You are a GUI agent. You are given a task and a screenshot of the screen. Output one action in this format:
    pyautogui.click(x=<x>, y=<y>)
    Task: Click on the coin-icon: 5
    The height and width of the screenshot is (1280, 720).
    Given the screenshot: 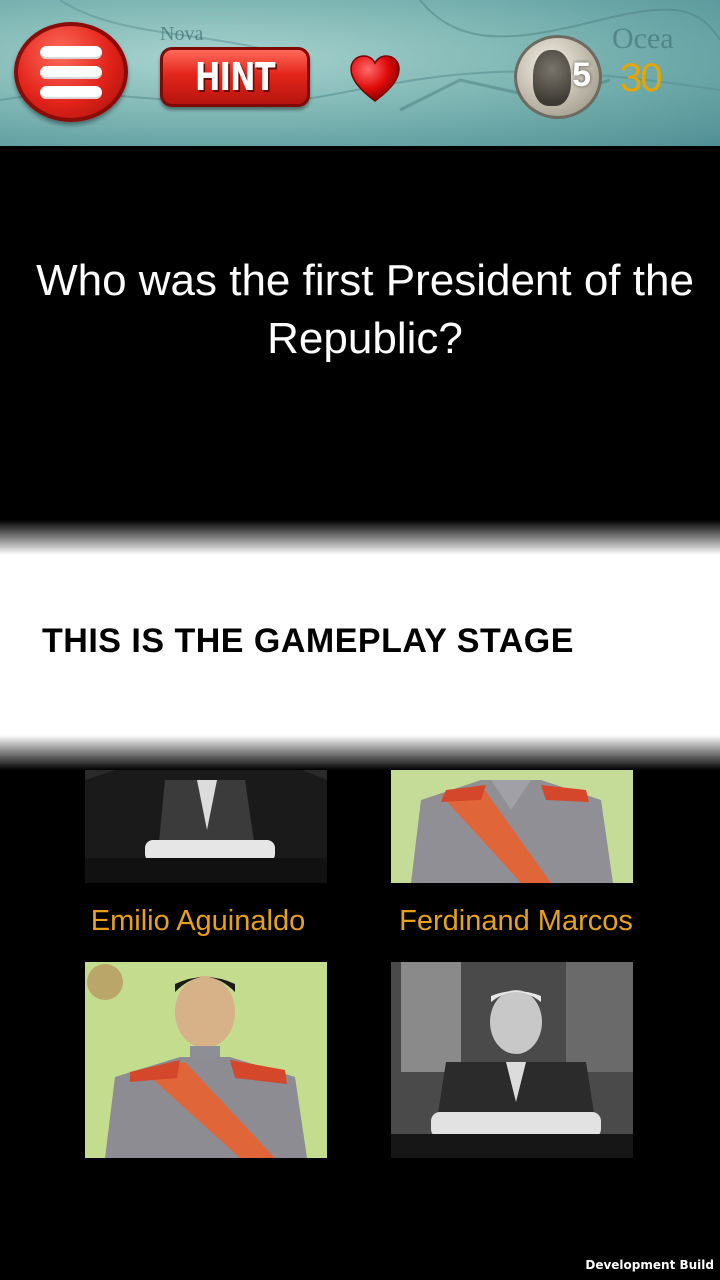 What is the action you would take?
    pyautogui.click(x=558, y=77)
    